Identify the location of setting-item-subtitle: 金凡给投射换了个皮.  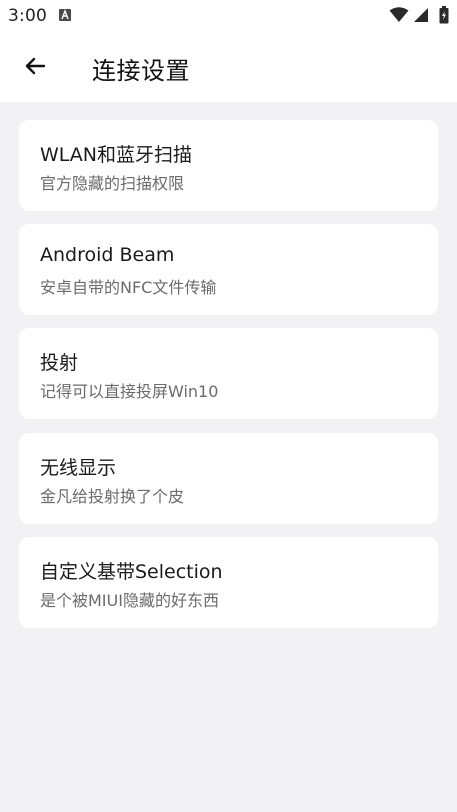
(112, 496).